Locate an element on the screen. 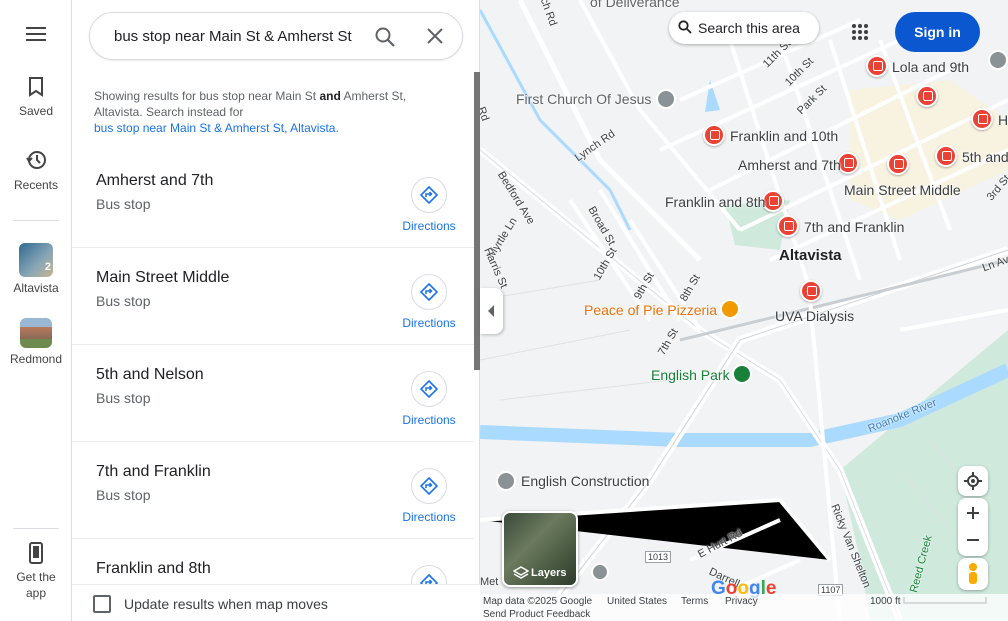 This screenshot has height=621, width=1008. restaurant-icon is located at coordinates (730, 309).